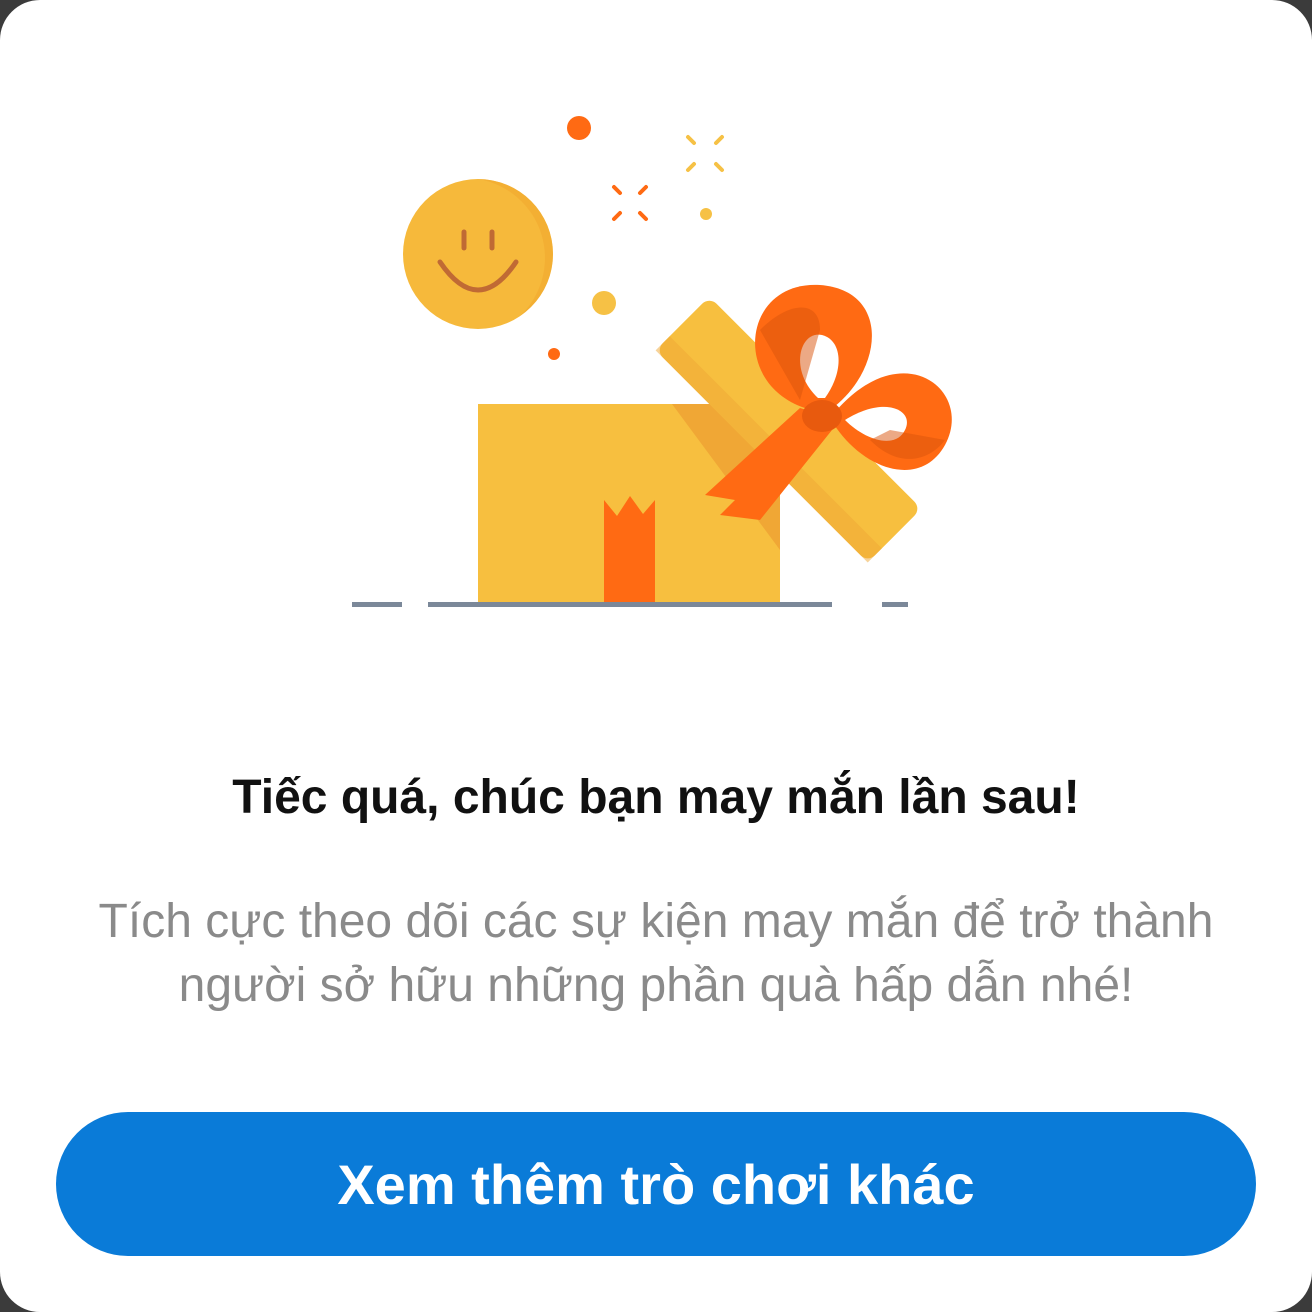  Describe the element at coordinates (630, 604) in the screenshot. I see `ground-line` at that location.